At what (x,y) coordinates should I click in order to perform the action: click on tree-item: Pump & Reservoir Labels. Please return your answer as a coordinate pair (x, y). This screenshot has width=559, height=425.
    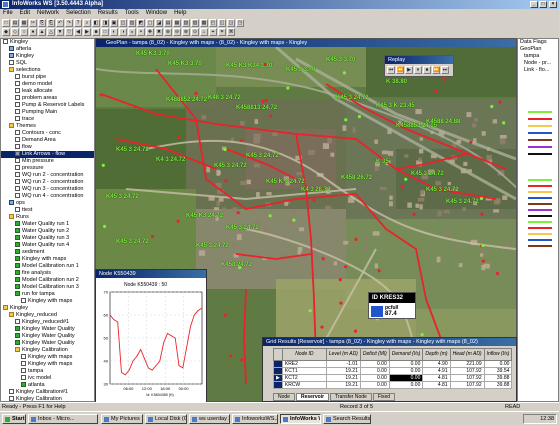
    Looking at the image, I should click on (47, 105).